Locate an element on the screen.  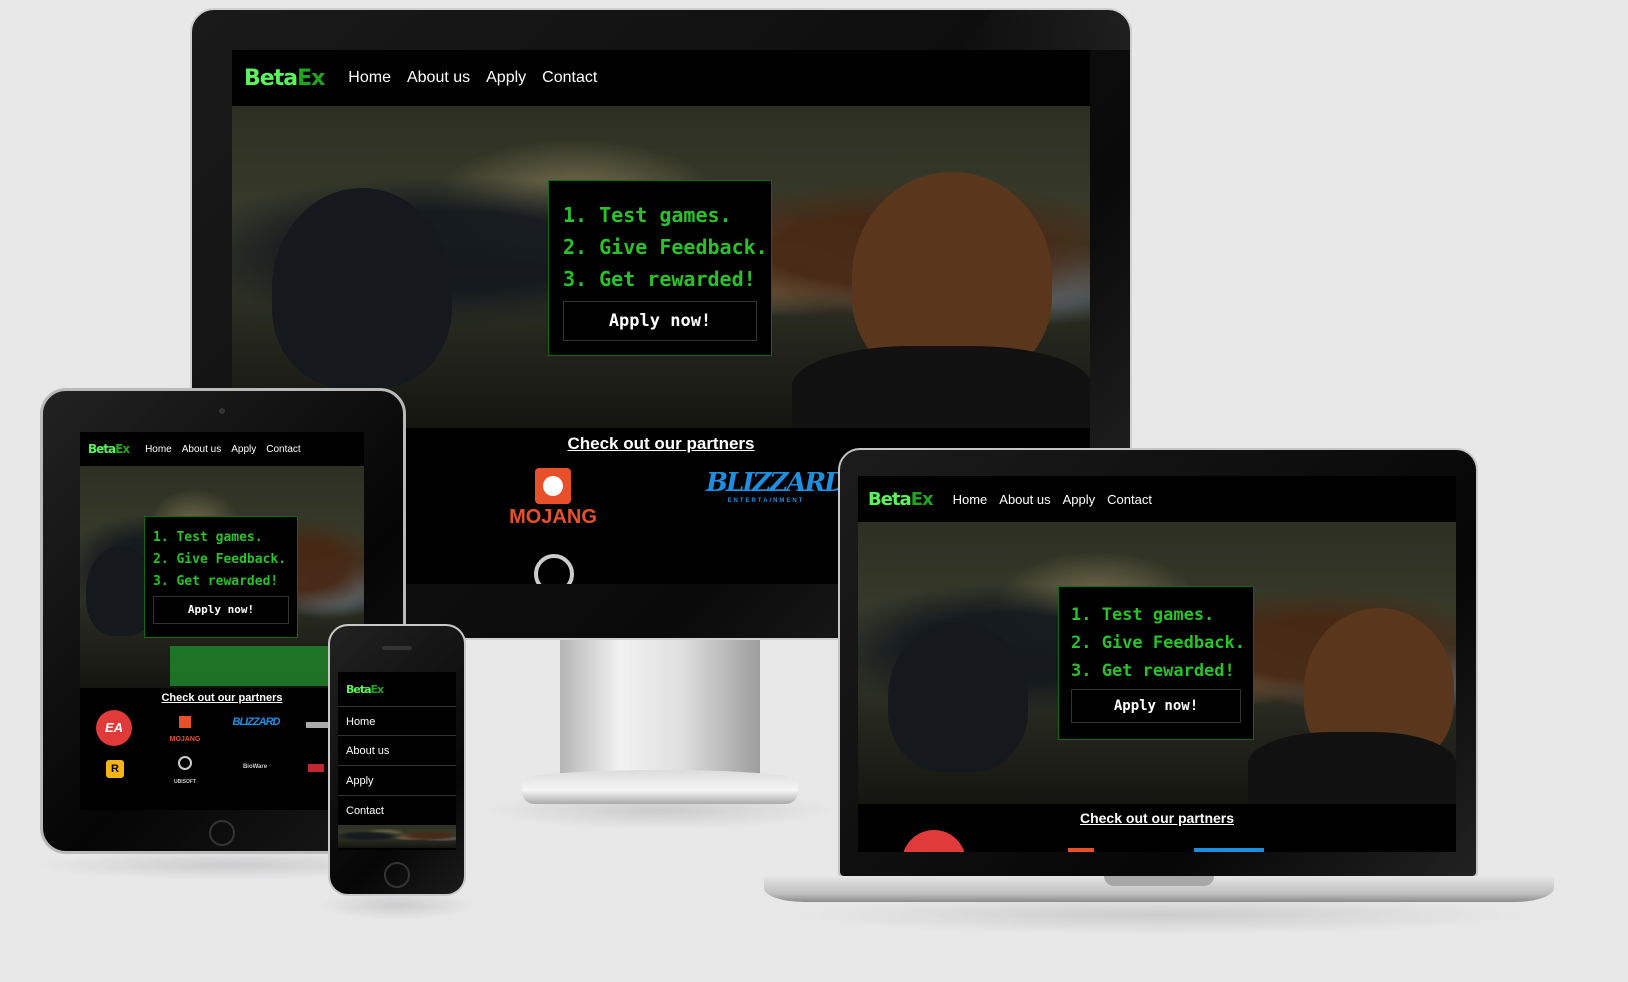
phone-home-button is located at coordinates (397, 875).